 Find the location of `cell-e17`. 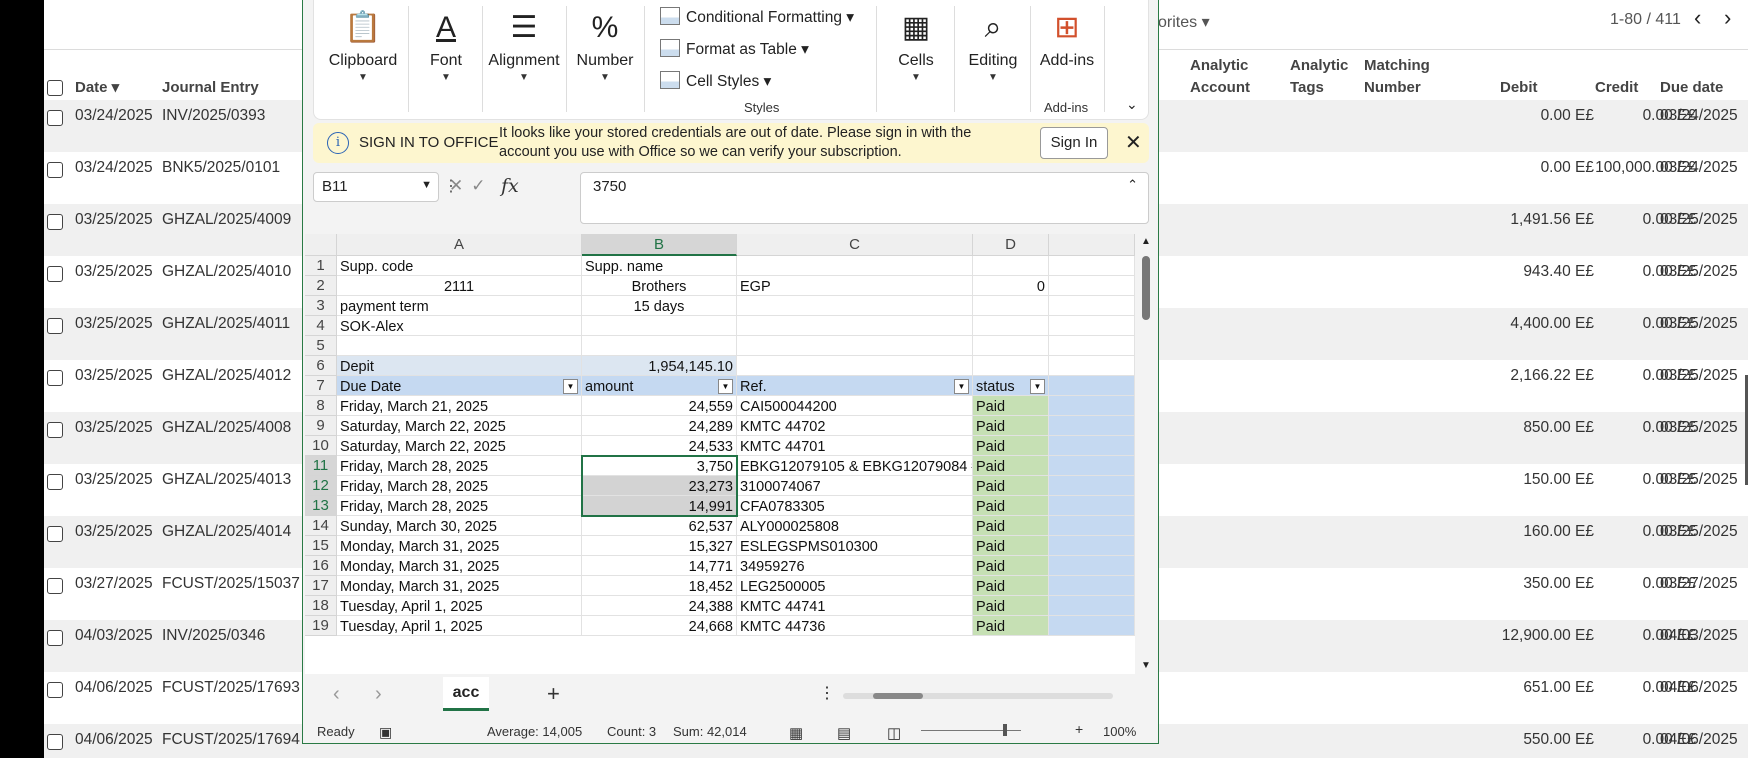

cell-e17 is located at coordinates (1092, 586).